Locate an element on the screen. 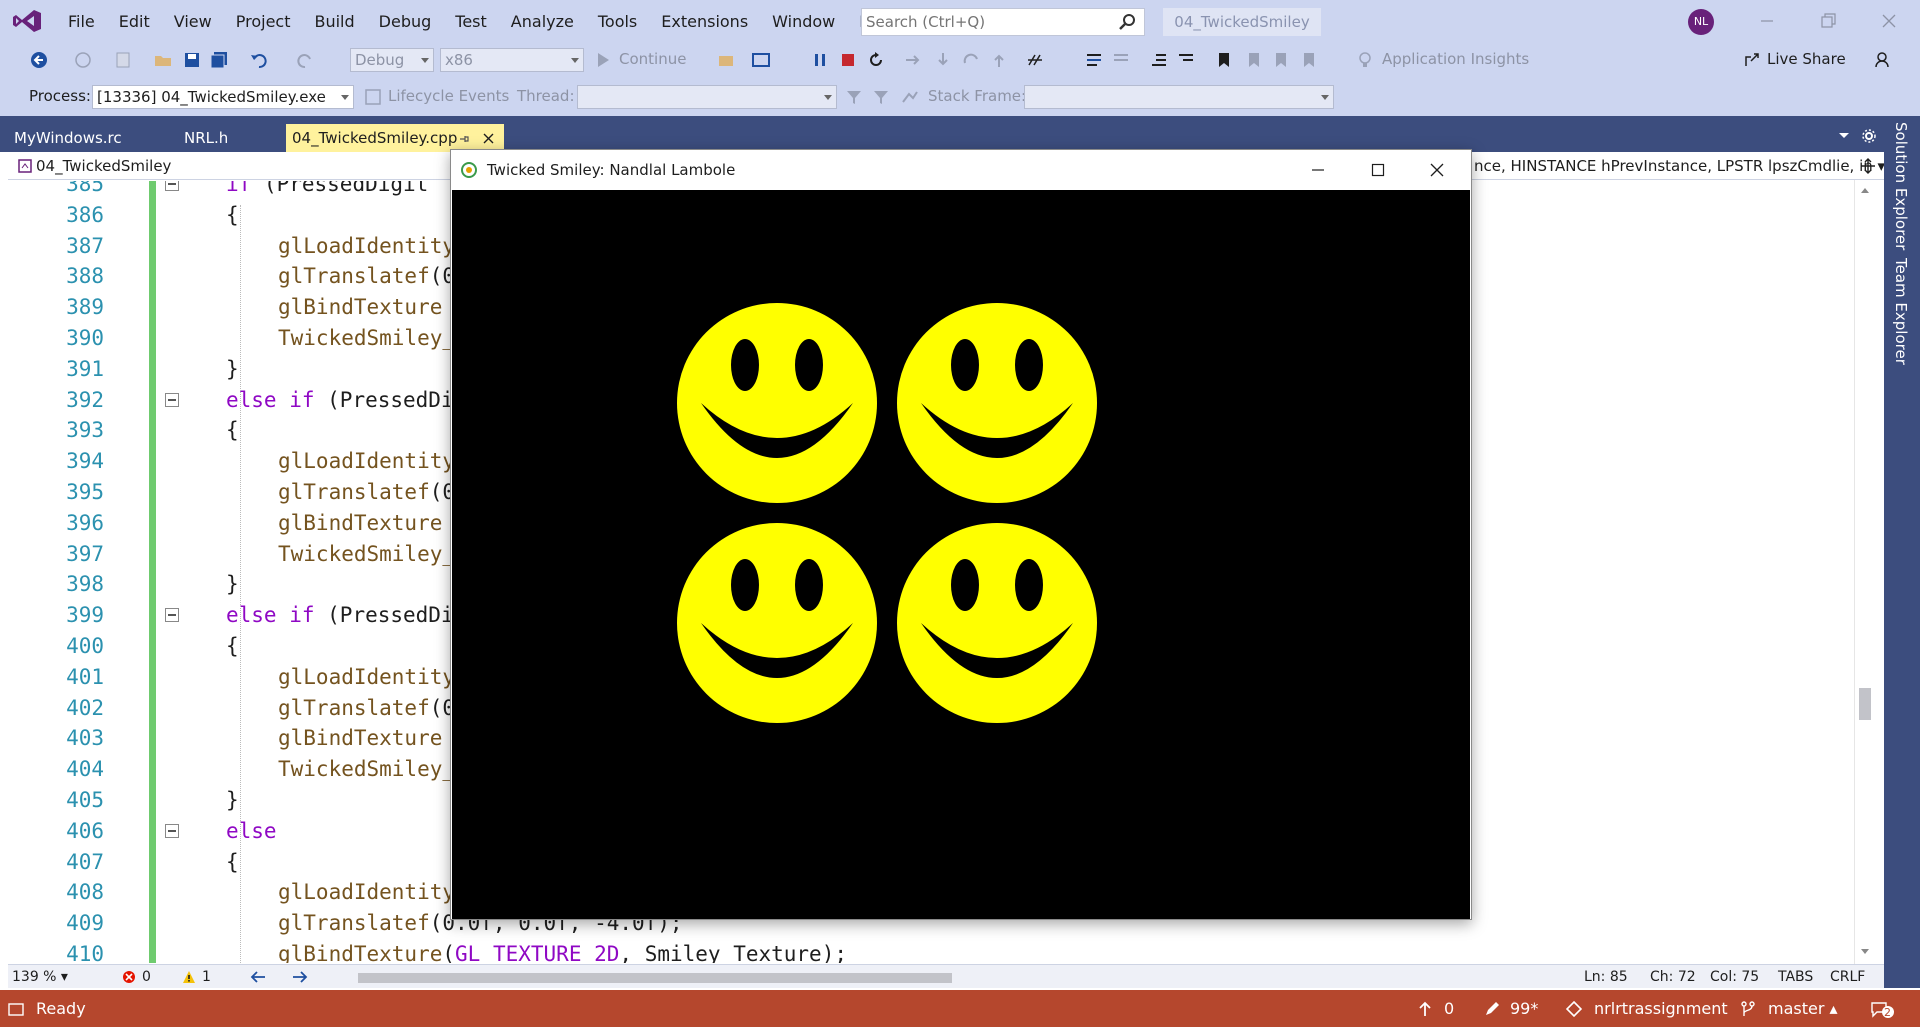 The image size is (1920, 1027). comment-icon is located at coordinates (1094, 60).